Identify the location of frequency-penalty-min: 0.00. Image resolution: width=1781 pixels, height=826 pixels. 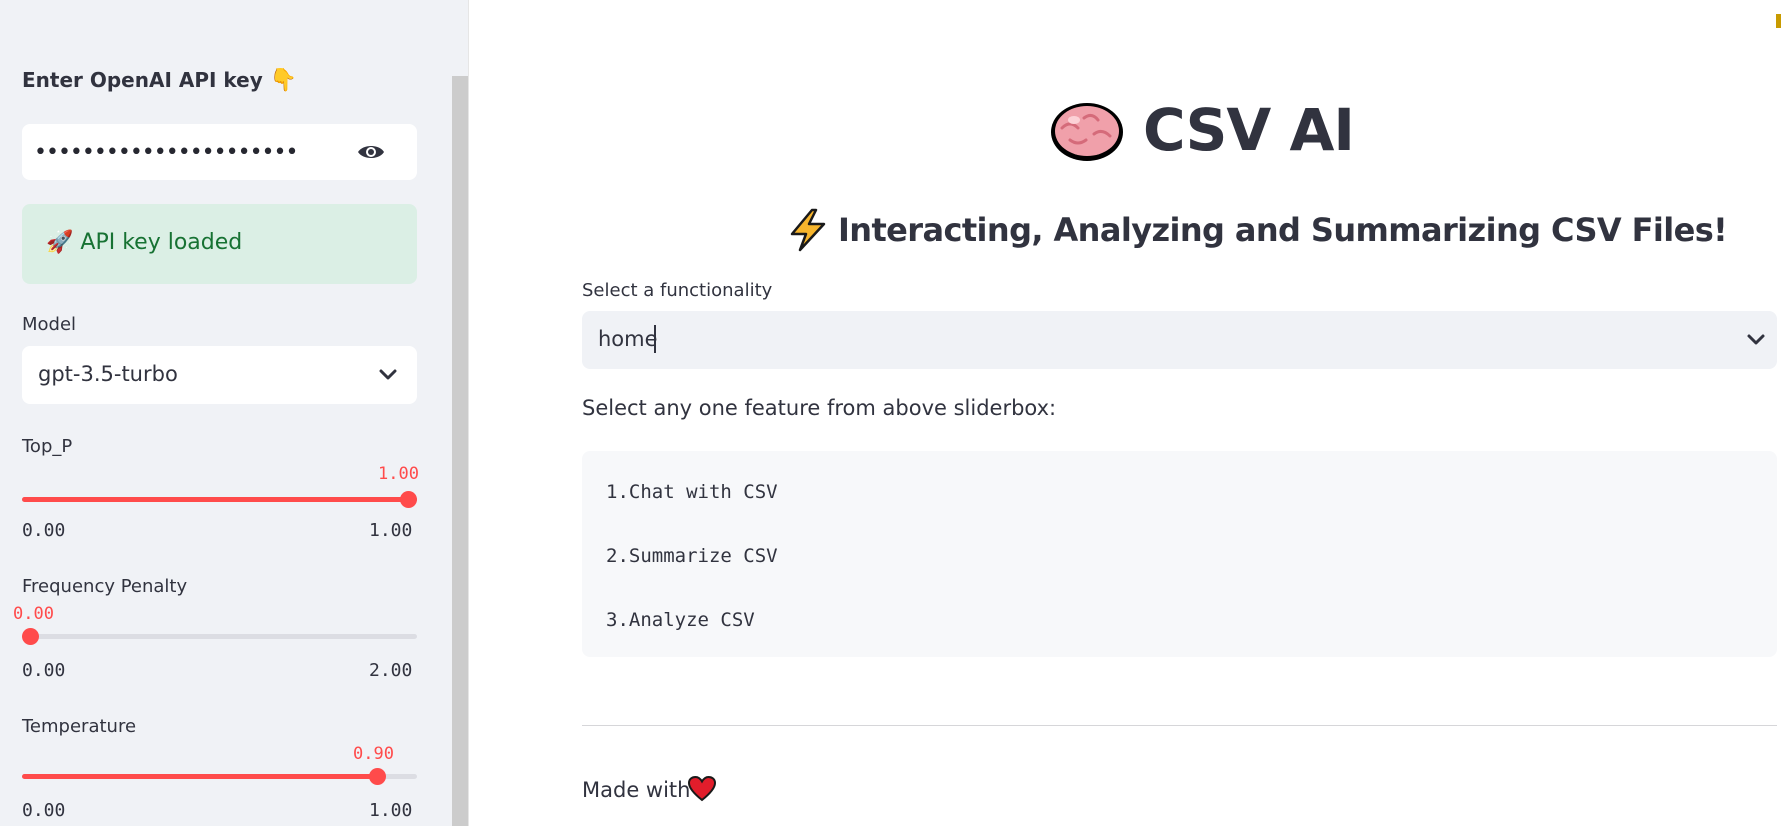
(44, 670).